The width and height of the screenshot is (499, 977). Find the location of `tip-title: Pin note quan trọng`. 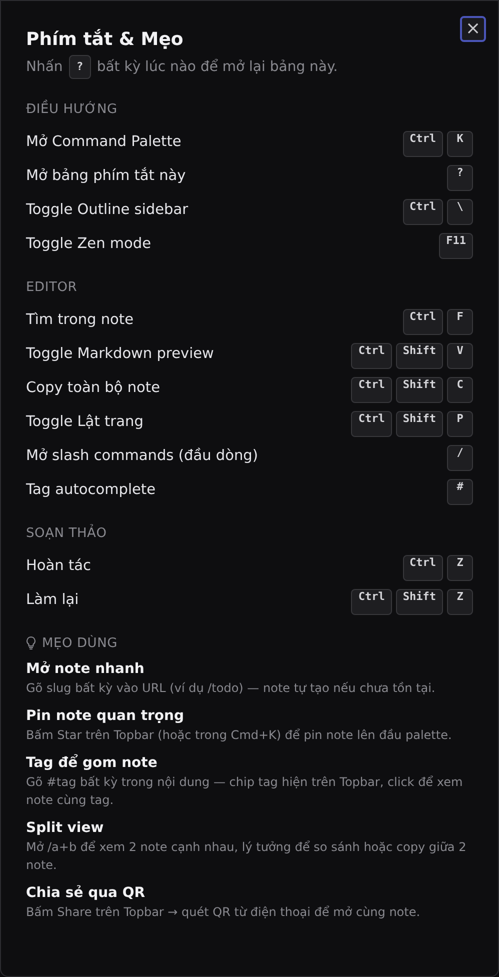

tip-title: Pin note quan trọng is located at coordinates (106, 716).